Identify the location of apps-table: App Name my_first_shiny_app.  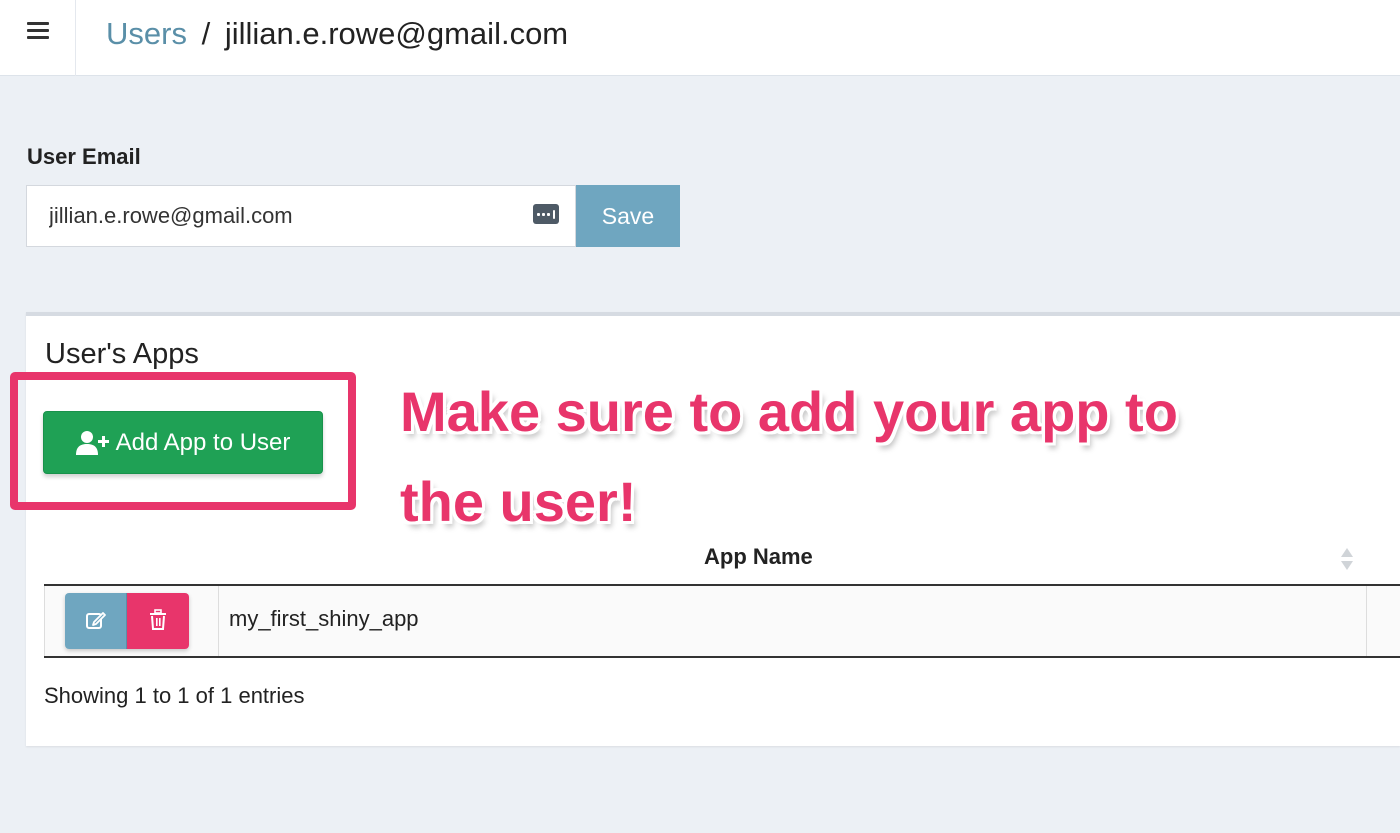
(722, 597).